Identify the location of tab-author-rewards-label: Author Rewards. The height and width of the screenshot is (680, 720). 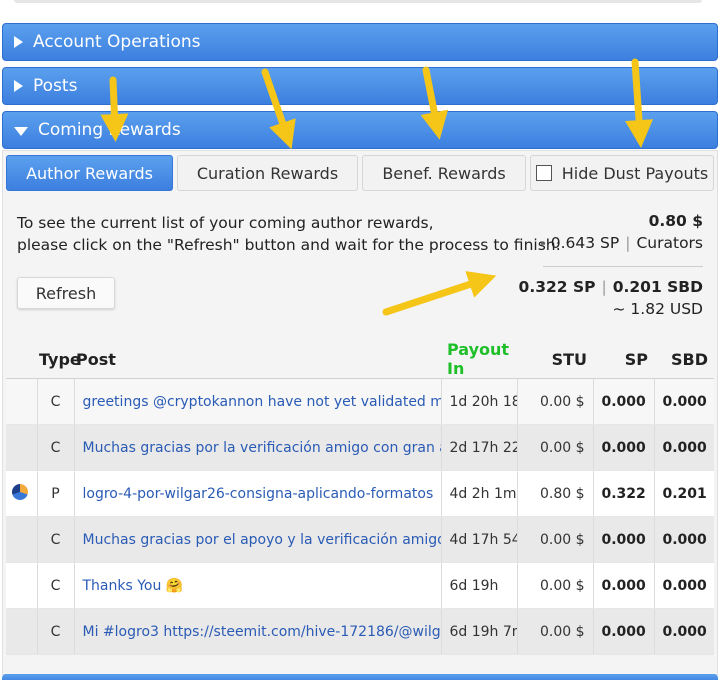
(89, 173).